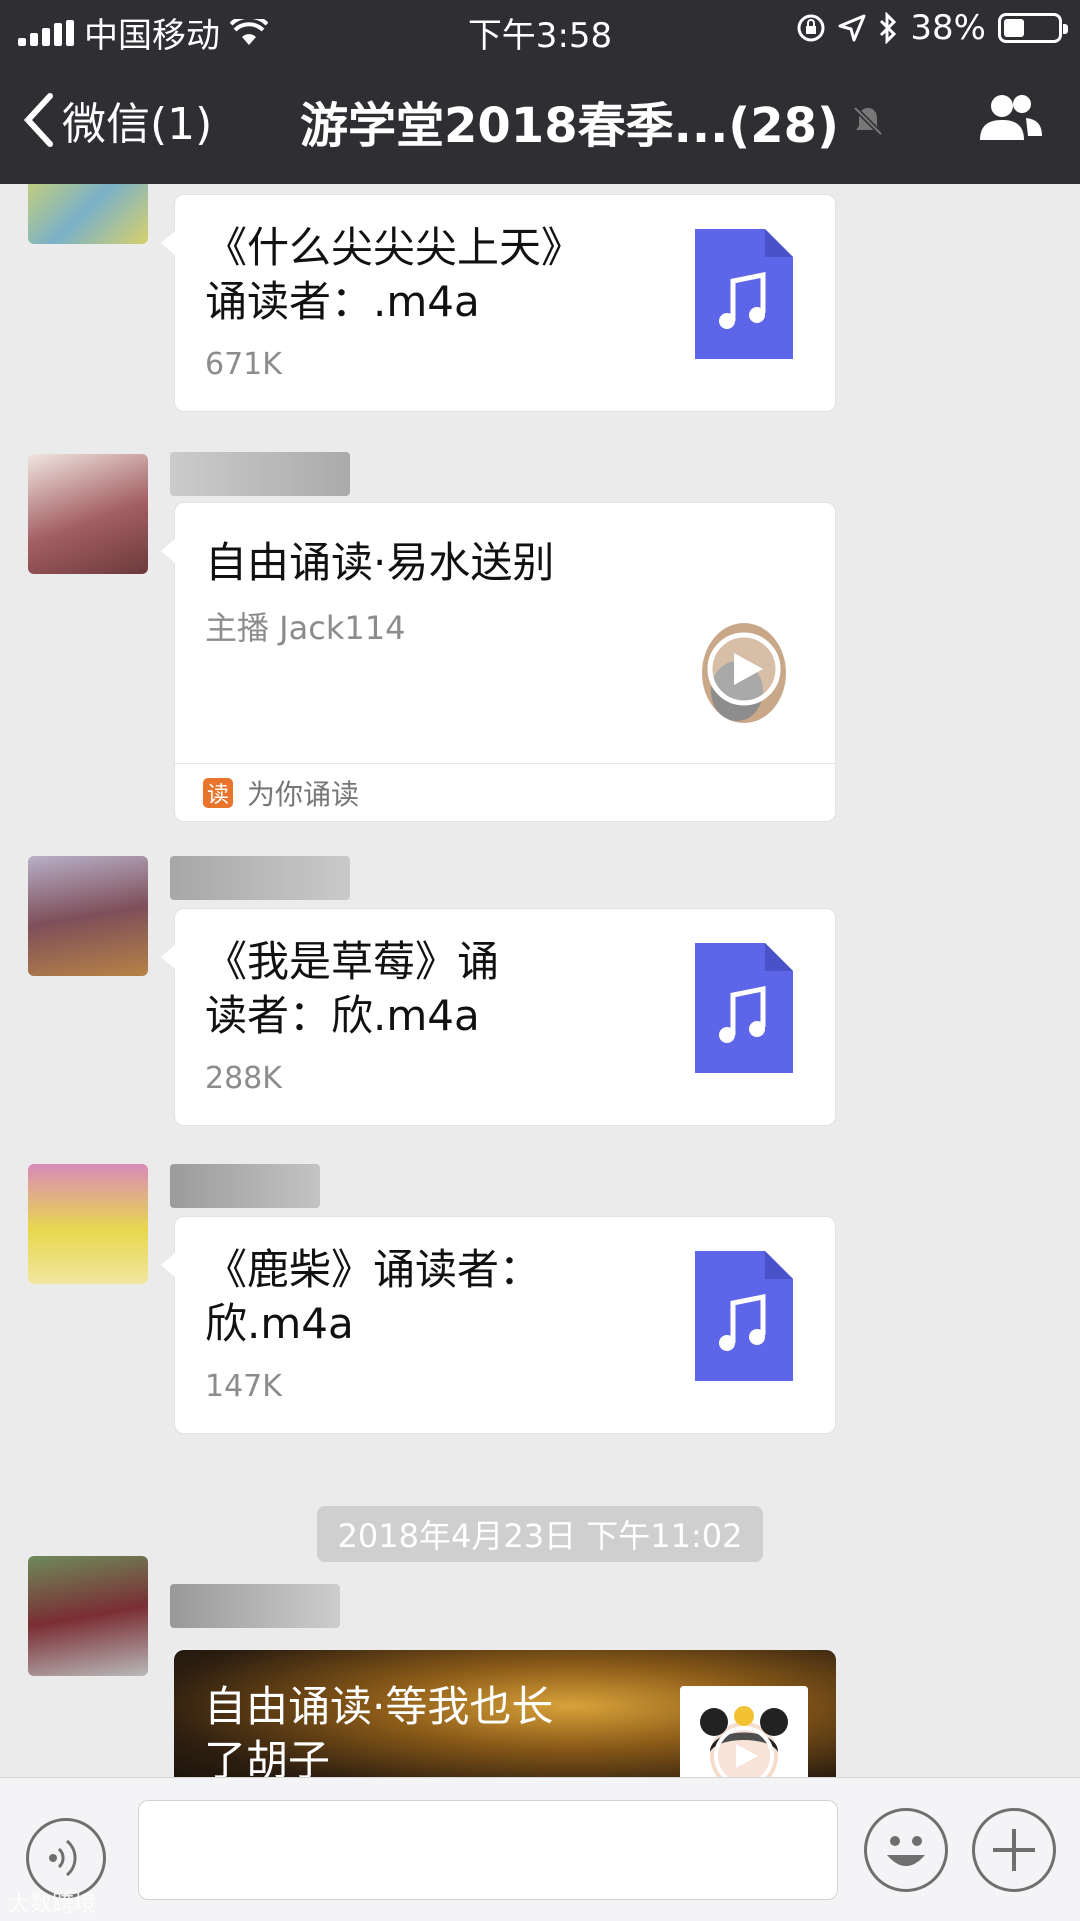 This screenshot has width=1080, height=1921. Describe the element at coordinates (218, 792) in the screenshot. I see `read-app-icon: 读` at that location.